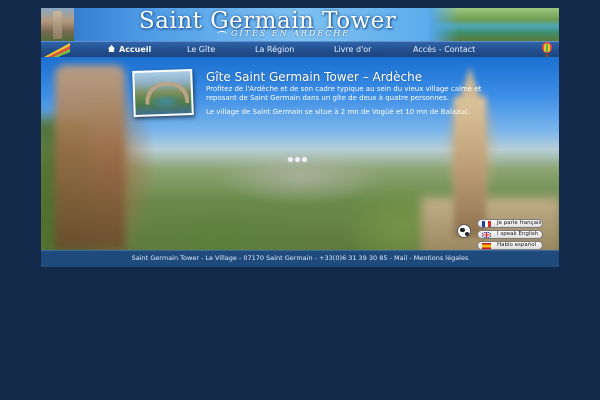 The width and height of the screenshot is (600, 400). What do you see at coordinates (470, 152) in the screenshot?
I see `hero-tower-right` at bounding box center [470, 152].